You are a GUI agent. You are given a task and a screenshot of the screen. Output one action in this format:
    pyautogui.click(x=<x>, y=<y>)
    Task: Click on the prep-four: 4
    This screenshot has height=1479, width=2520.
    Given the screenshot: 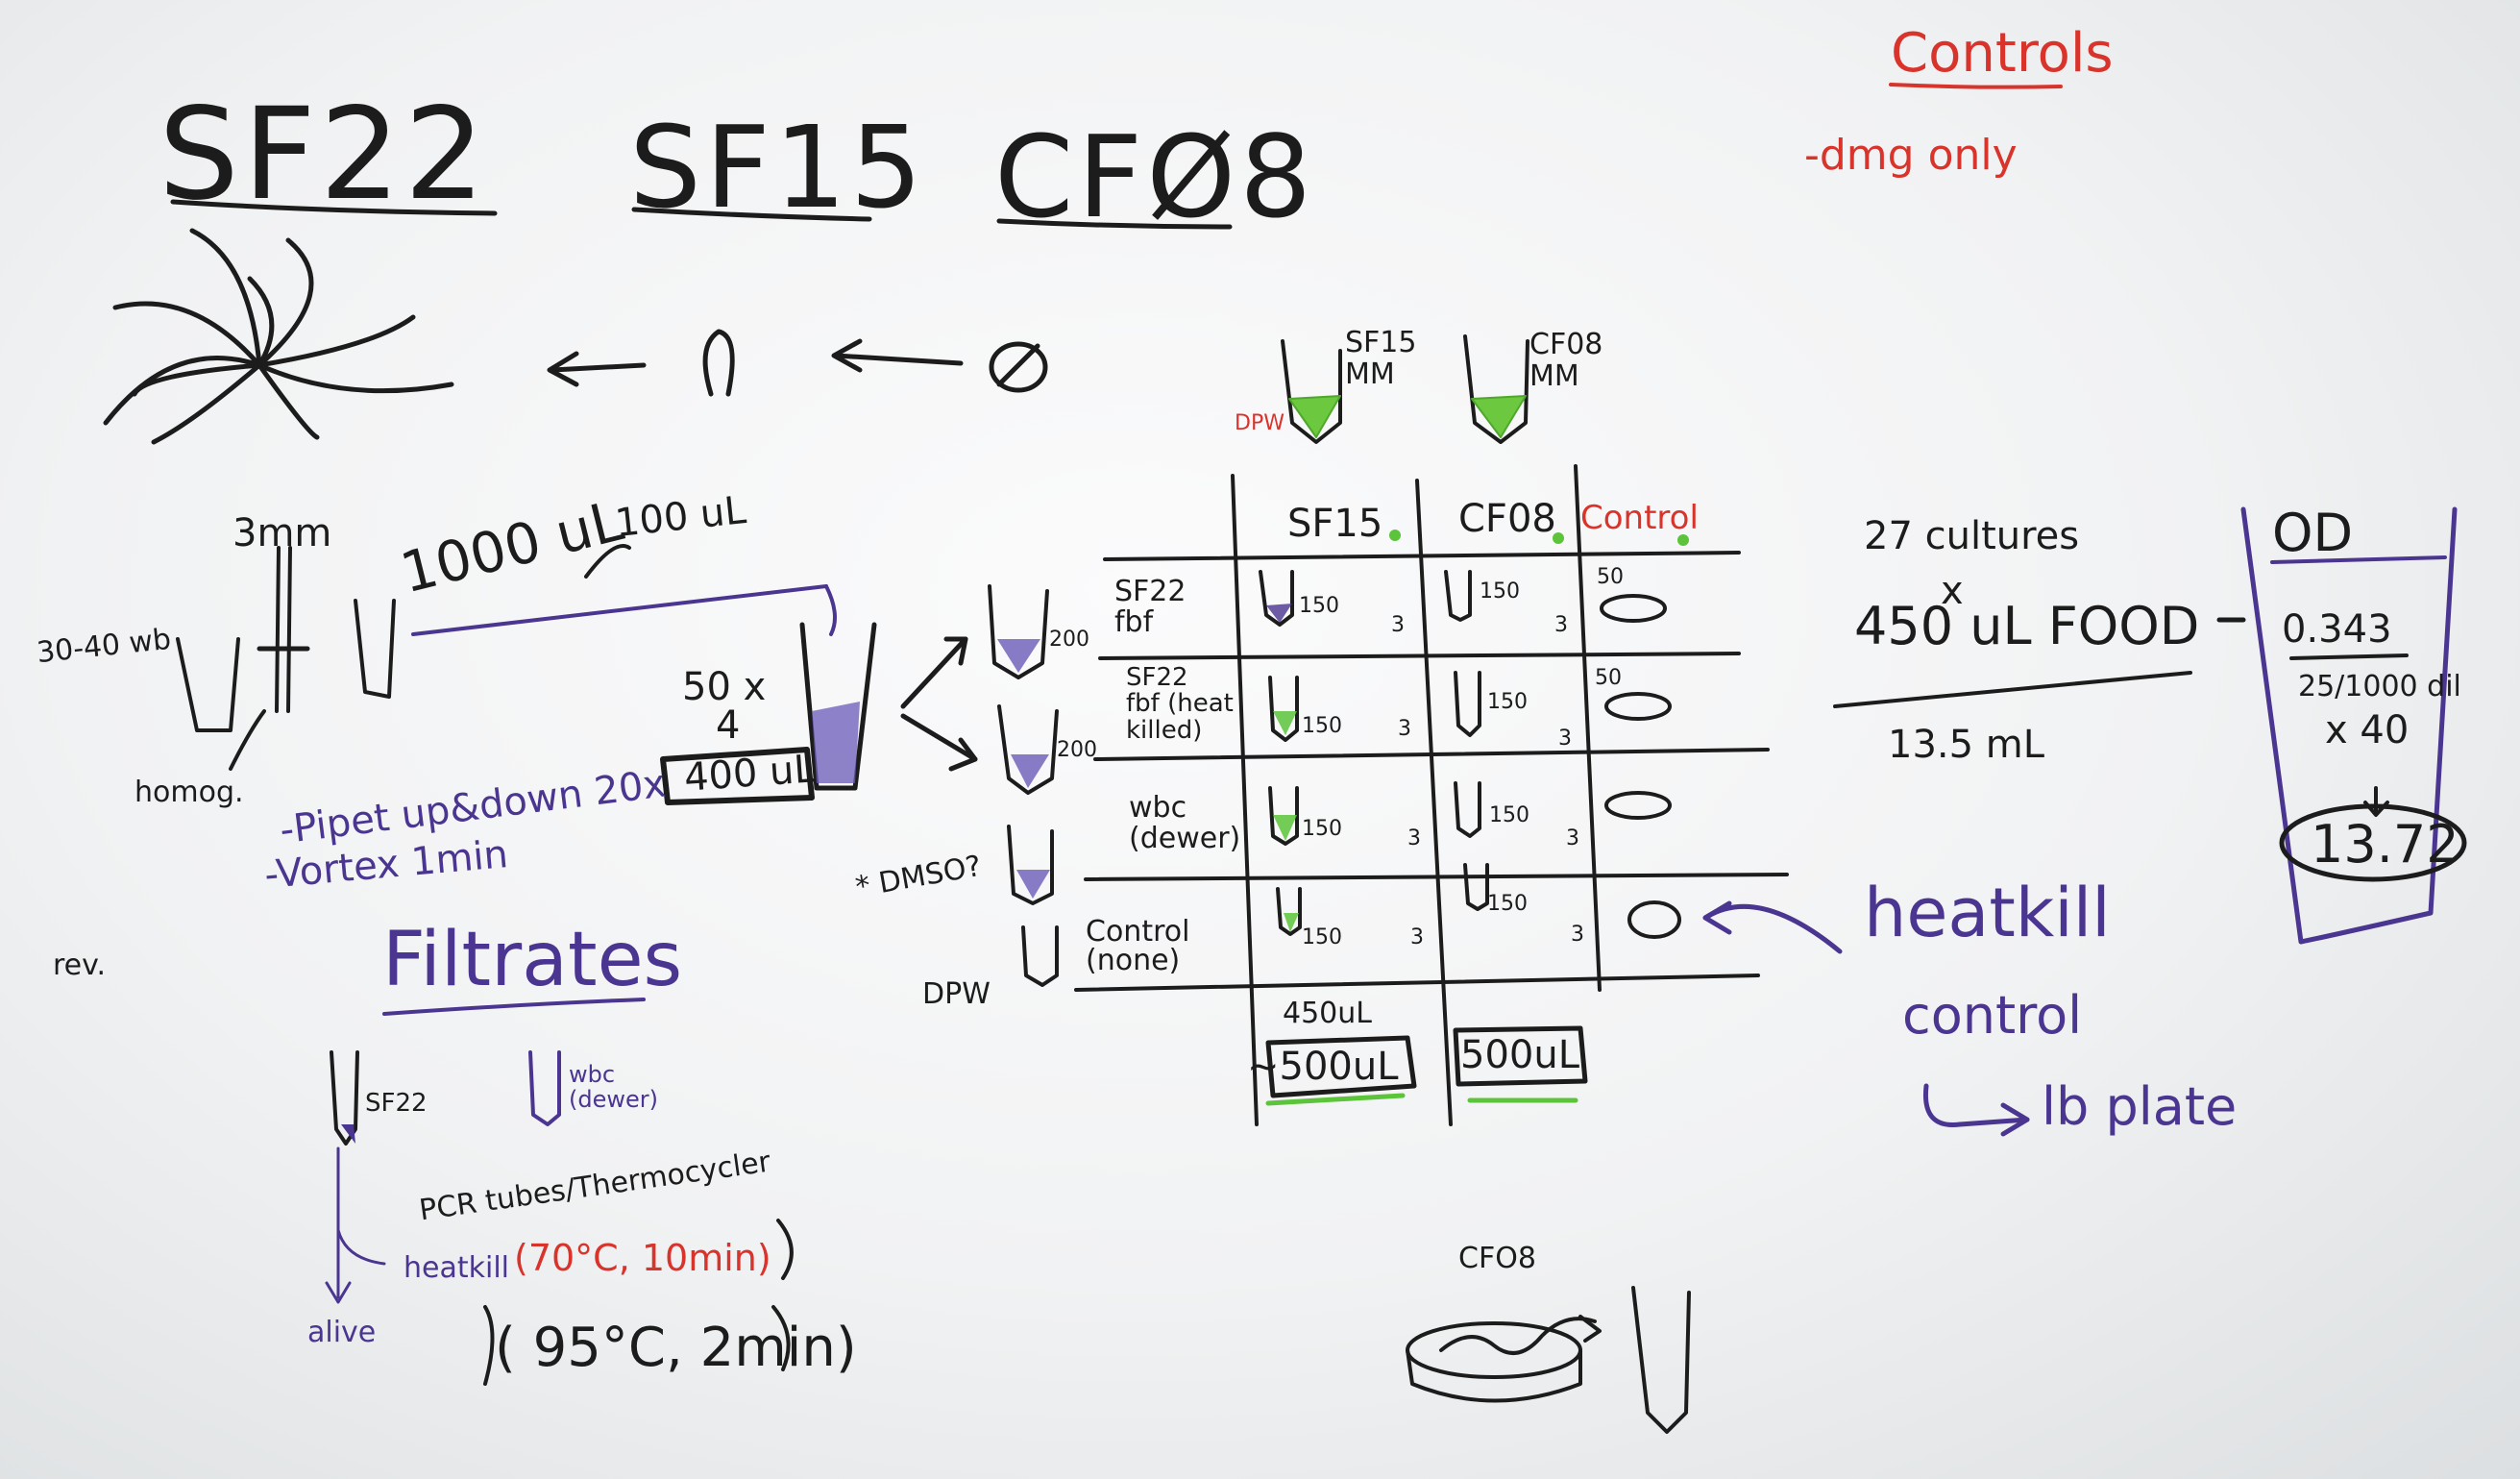 What is the action you would take?
    pyautogui.click(x=729, y=725)
    